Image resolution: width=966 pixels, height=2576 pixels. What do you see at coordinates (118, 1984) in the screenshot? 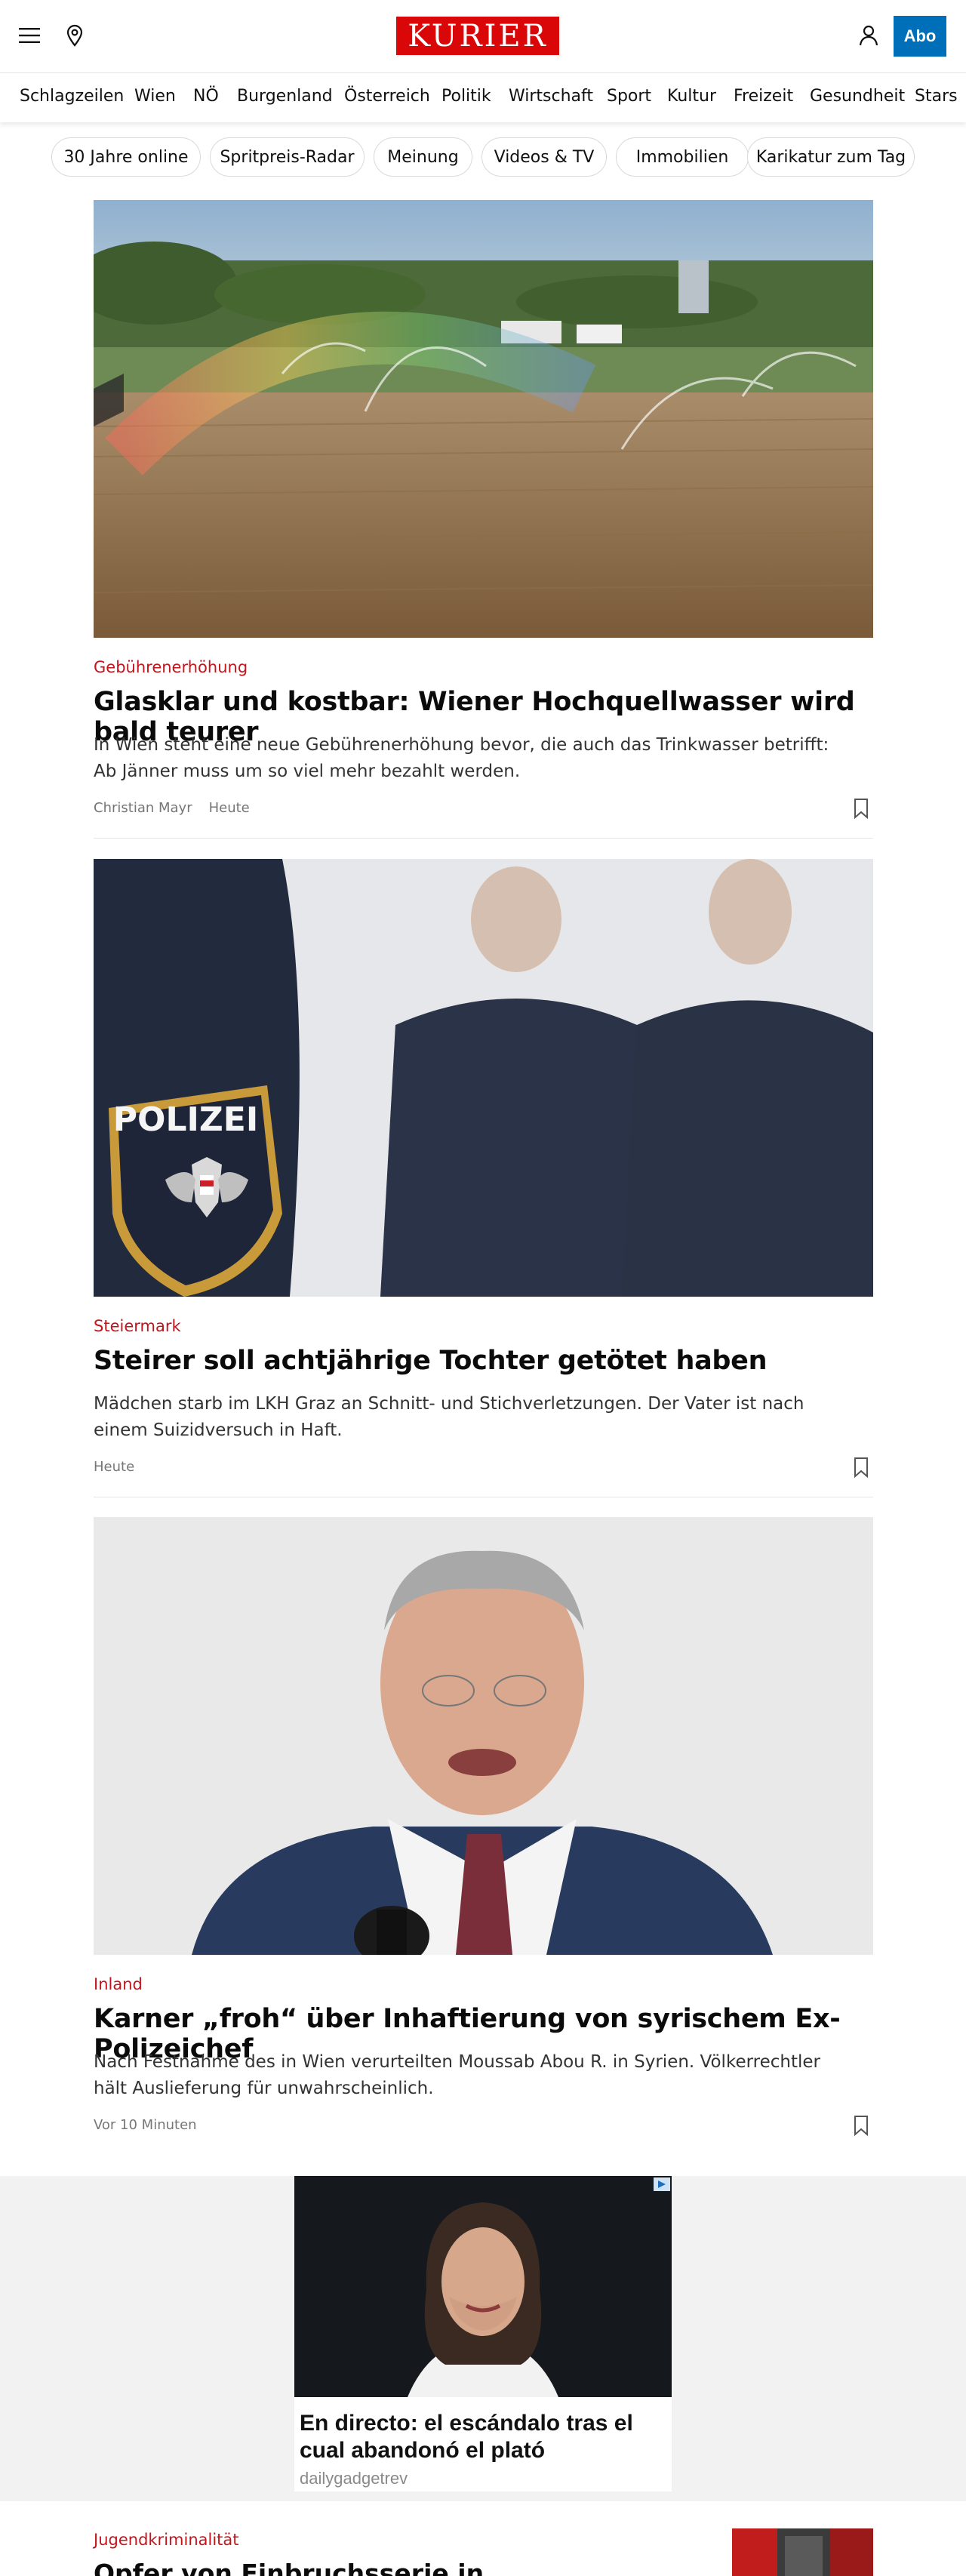
I see `article-kicker: Inland` at bounding box center [118, 1984].